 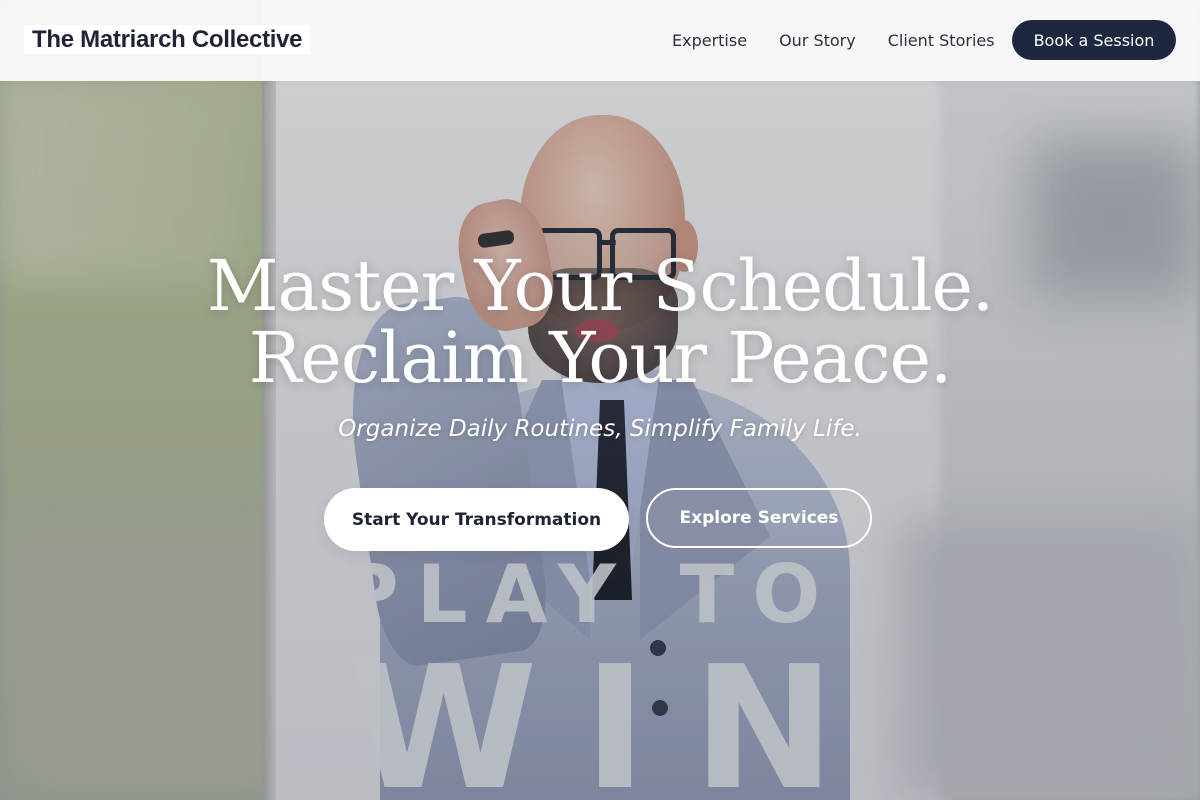 What do you see at coordinates (709, 40) in the screenshot?
I see `nav-link-expertise: Expertise` at bounding box center [709, 40].